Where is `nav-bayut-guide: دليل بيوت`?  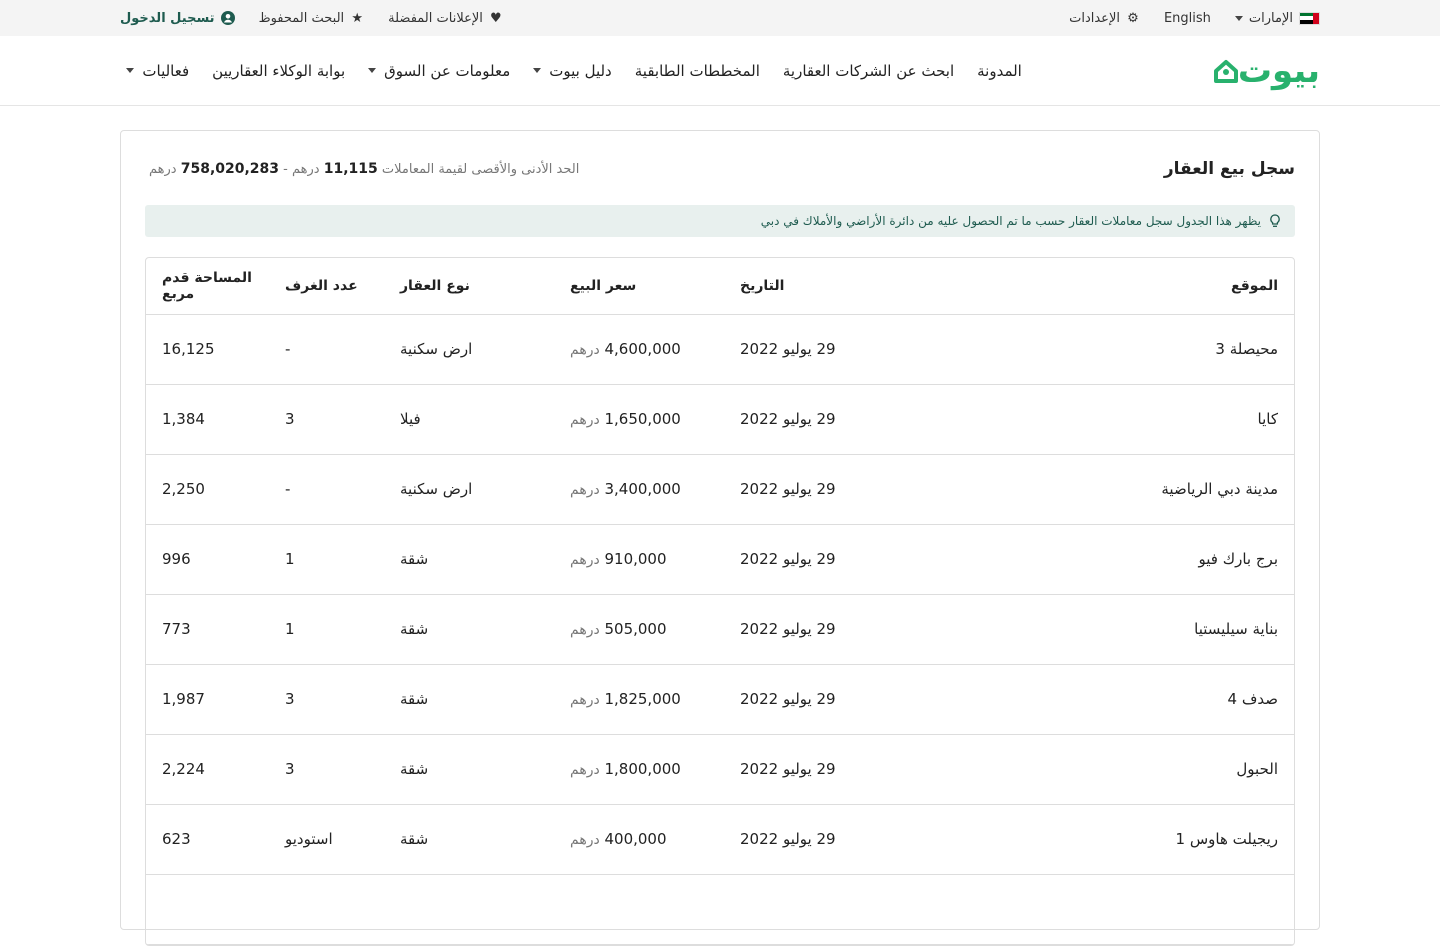
nav-bayut-guide: دليل بيوت is located at coordinates (572, 70).